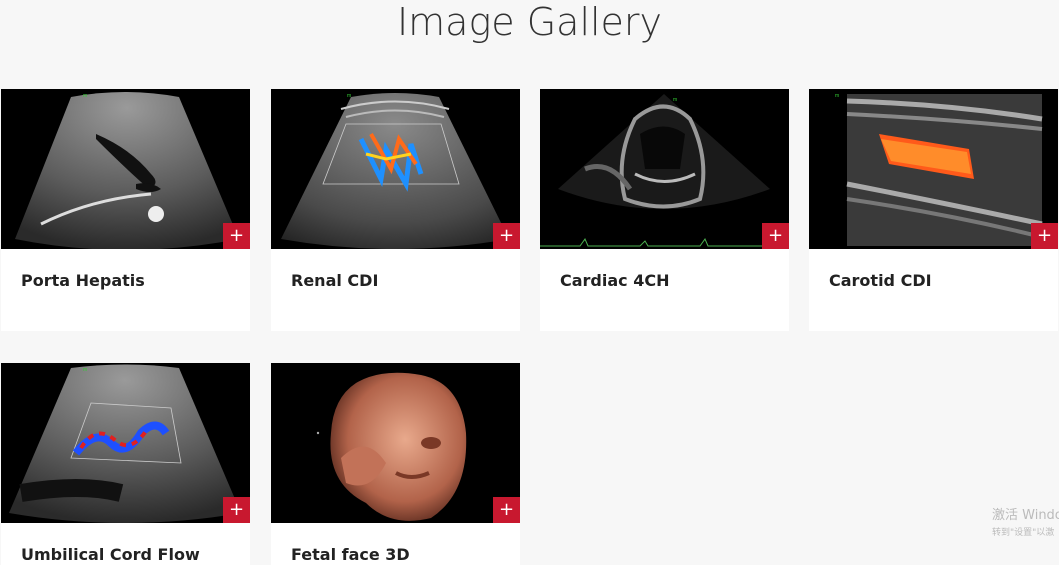 The image size is (1059, 565). I want to click on ultrasound-image-umbilical-cord-flow: m +, so click(125, 443).